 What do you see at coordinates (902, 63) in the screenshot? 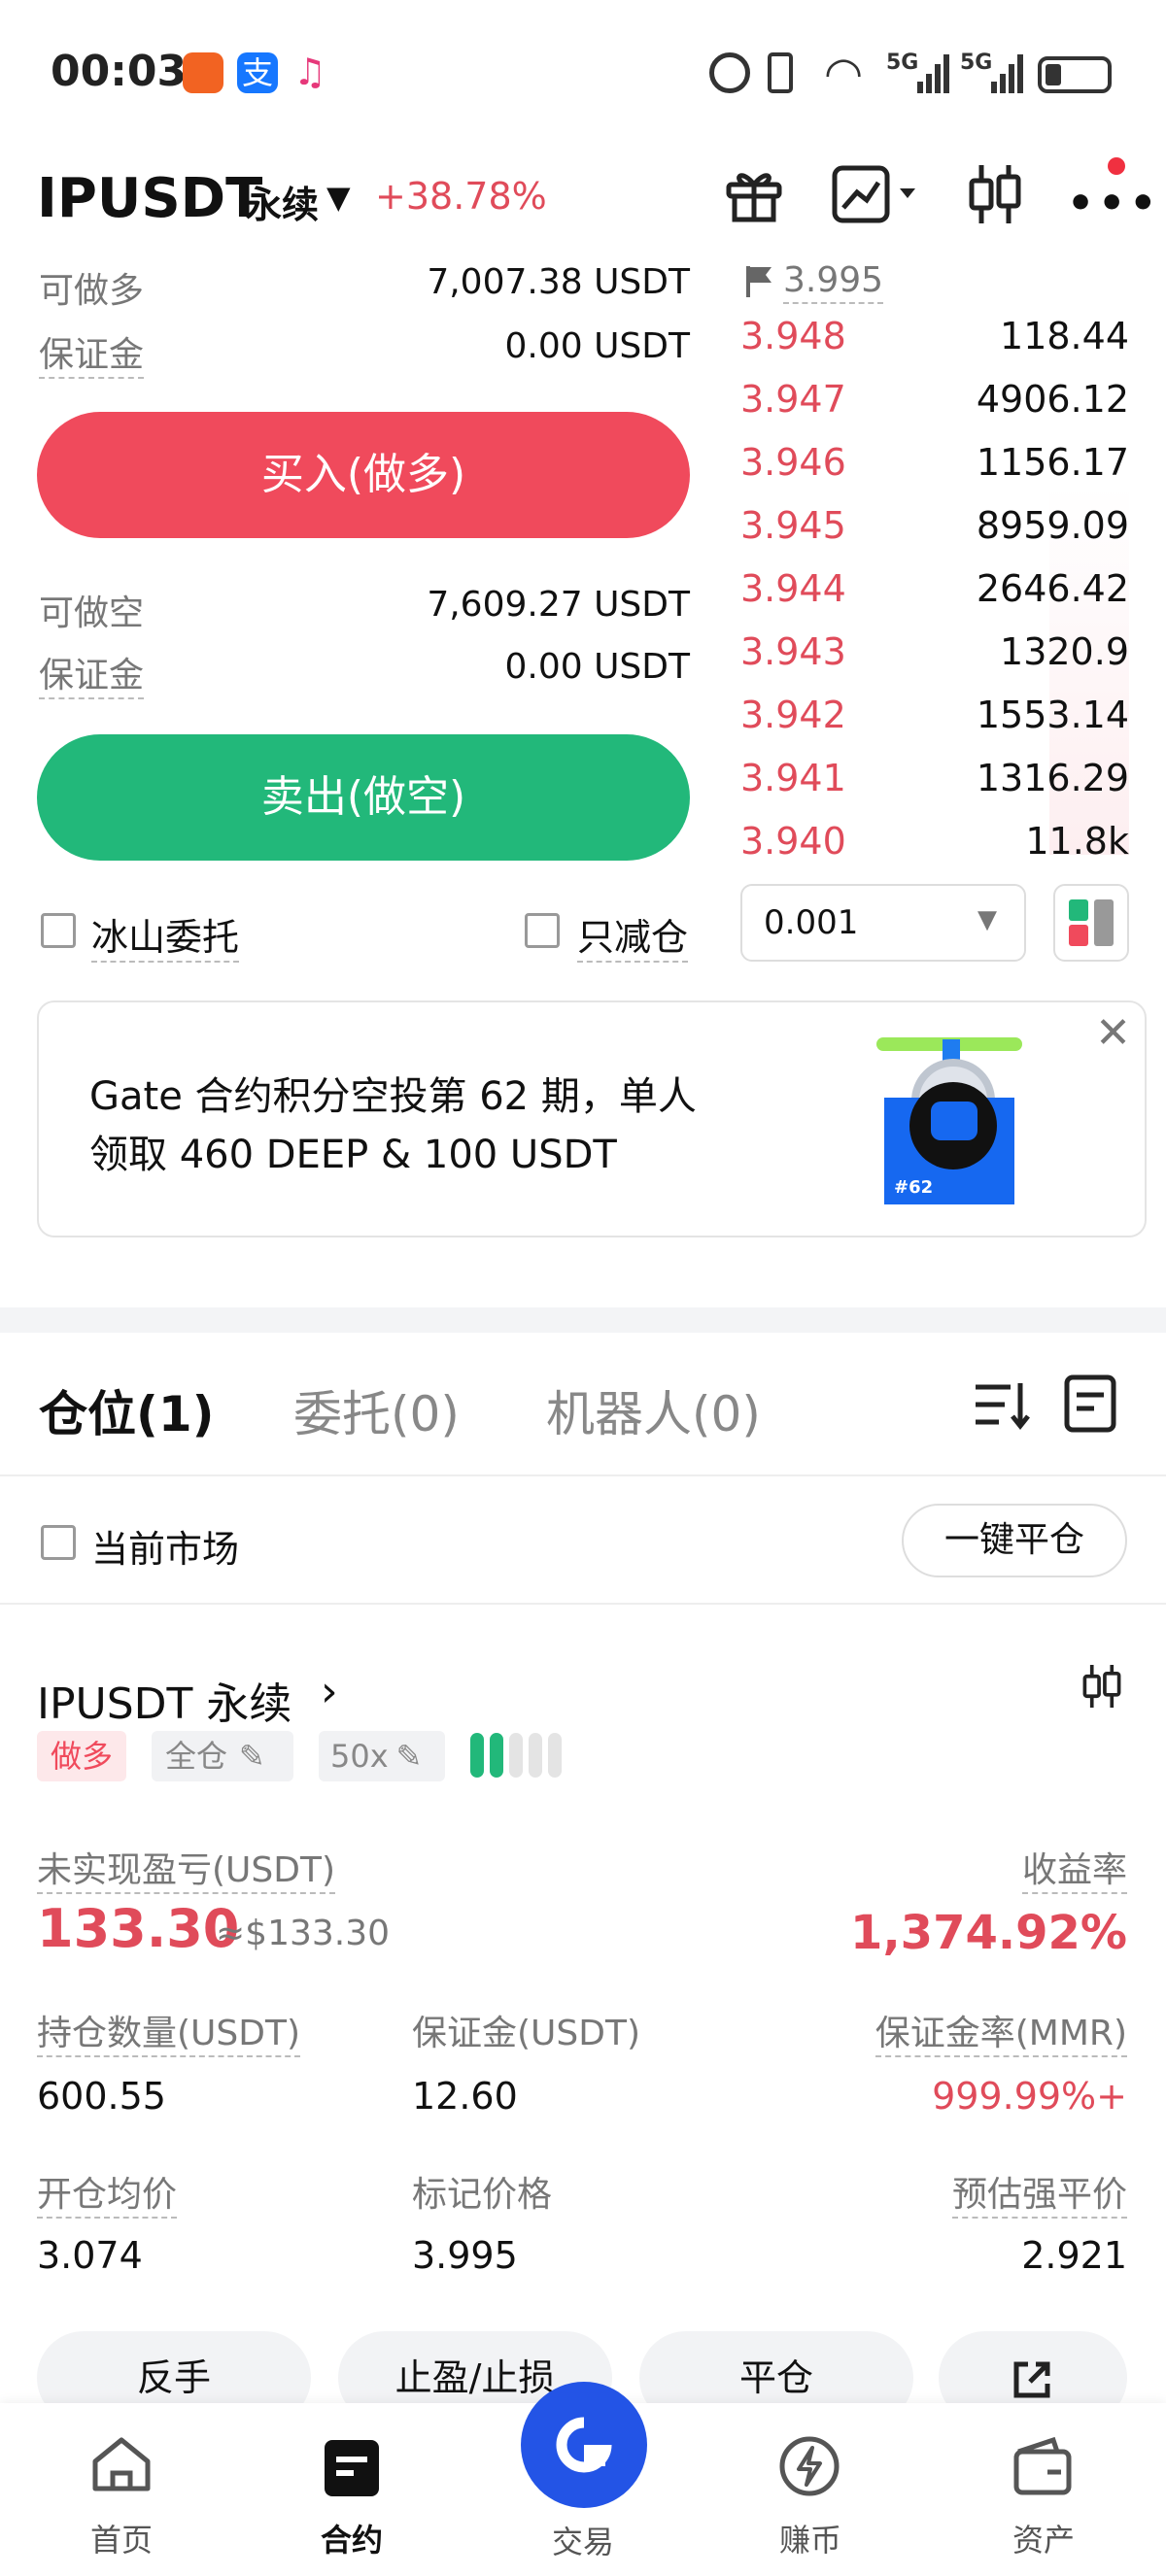
I see `signal-5g-1: 5G` at bounding box center [902, 63].